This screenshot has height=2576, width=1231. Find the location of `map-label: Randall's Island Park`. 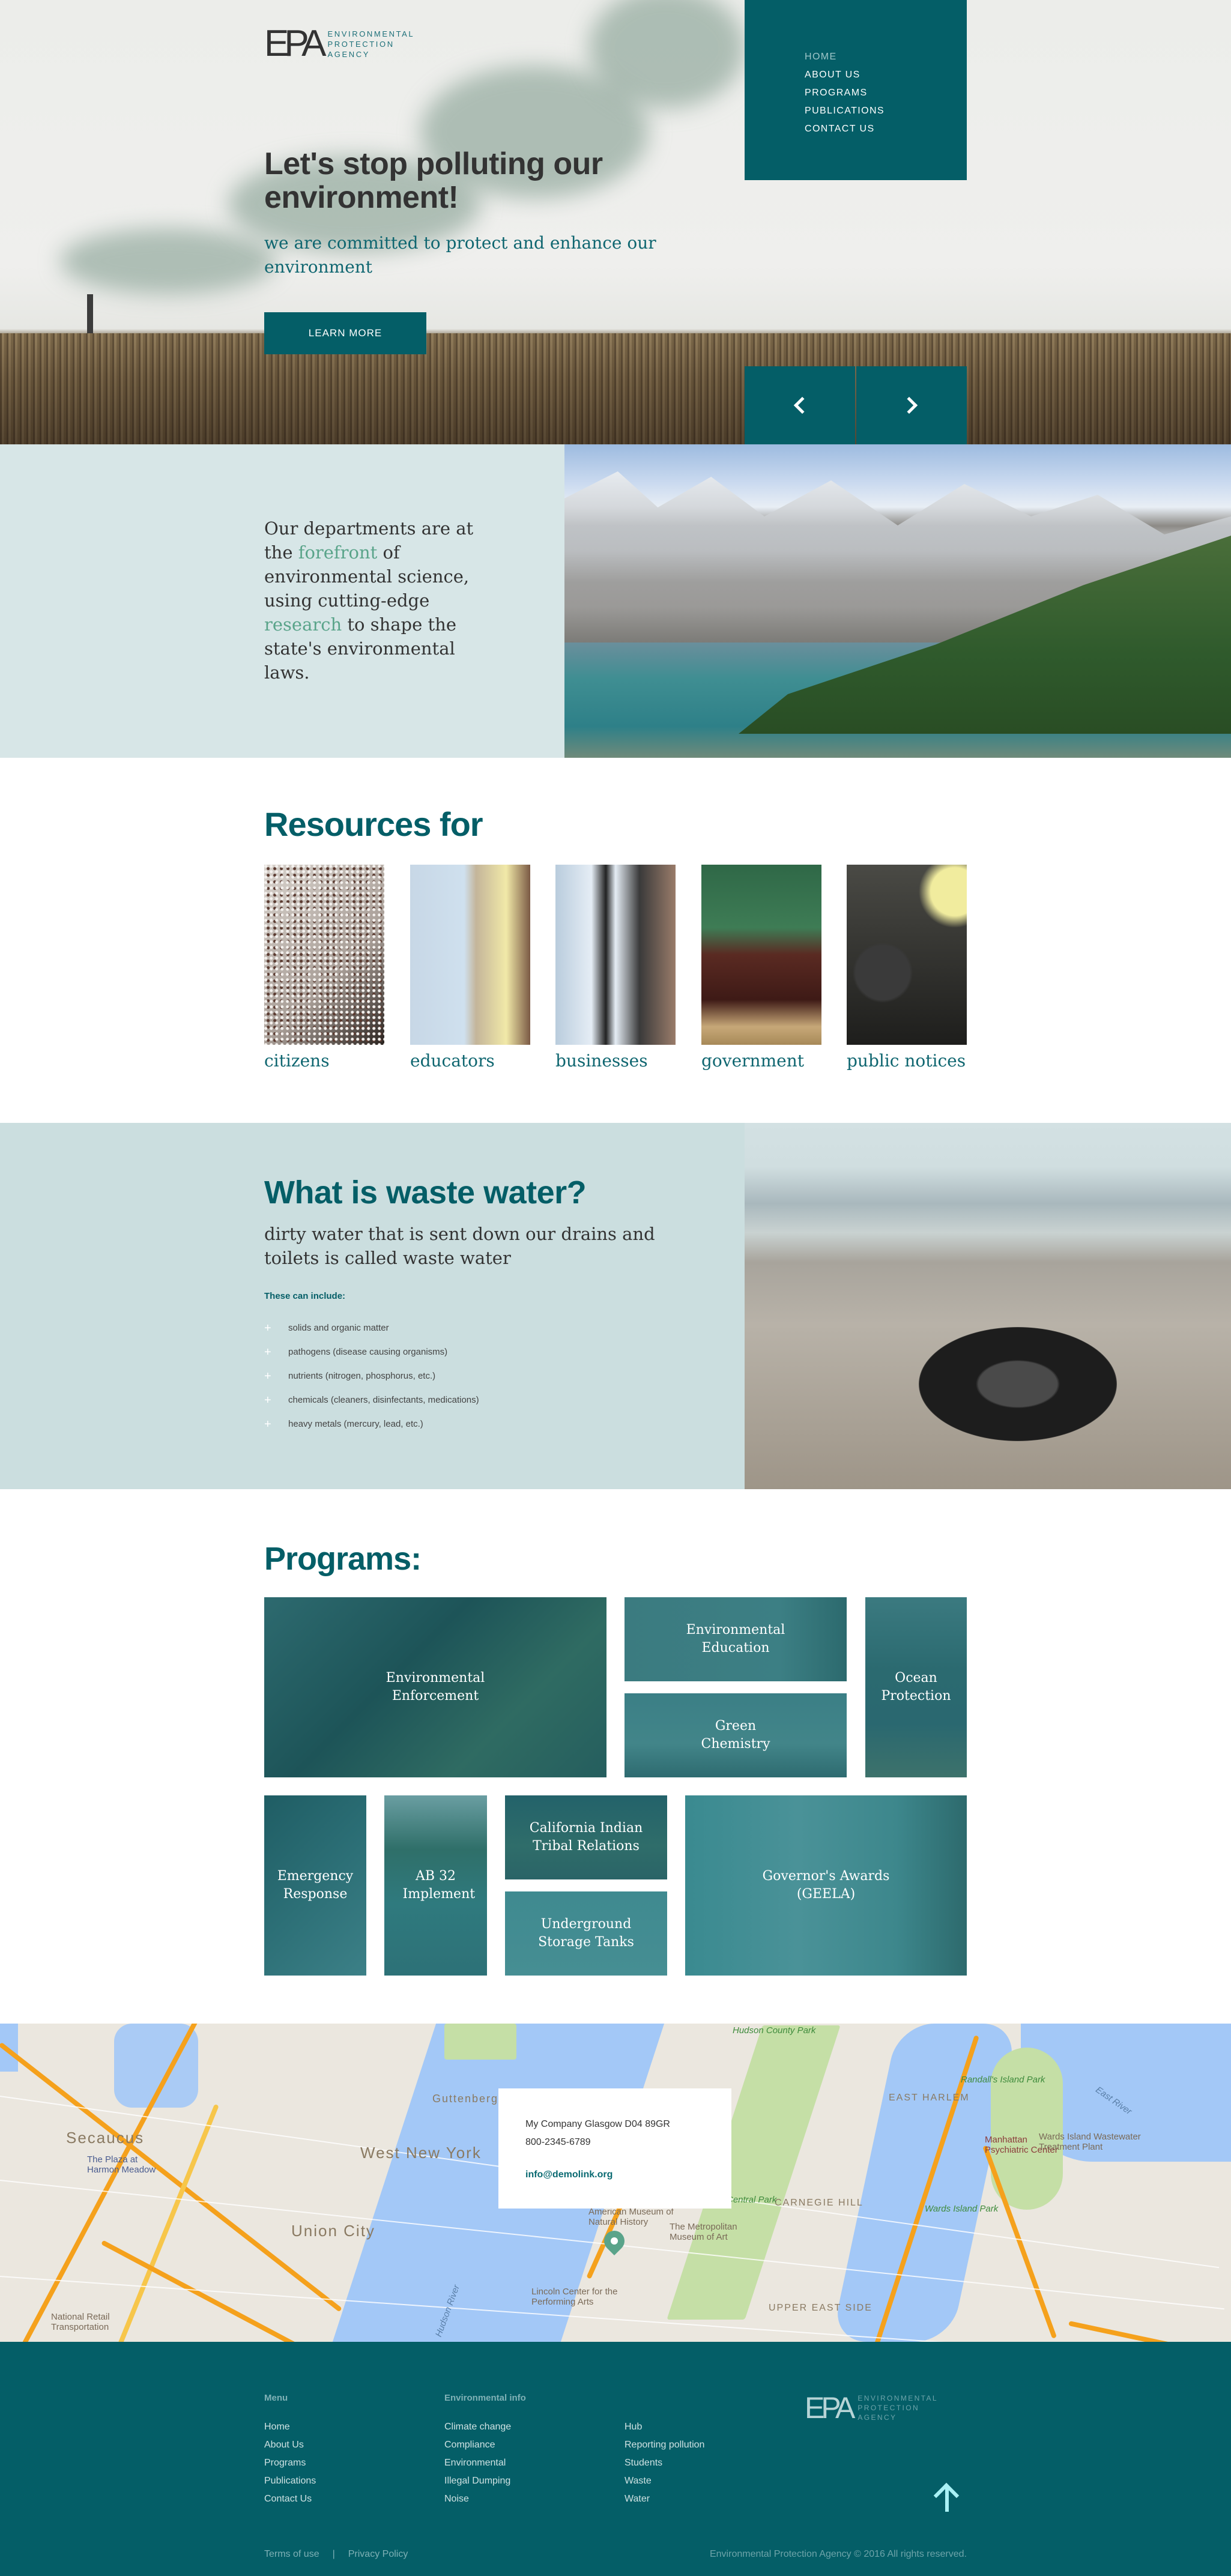

map-label: Randall's Island Park is located at coordinates (1003, 2080).